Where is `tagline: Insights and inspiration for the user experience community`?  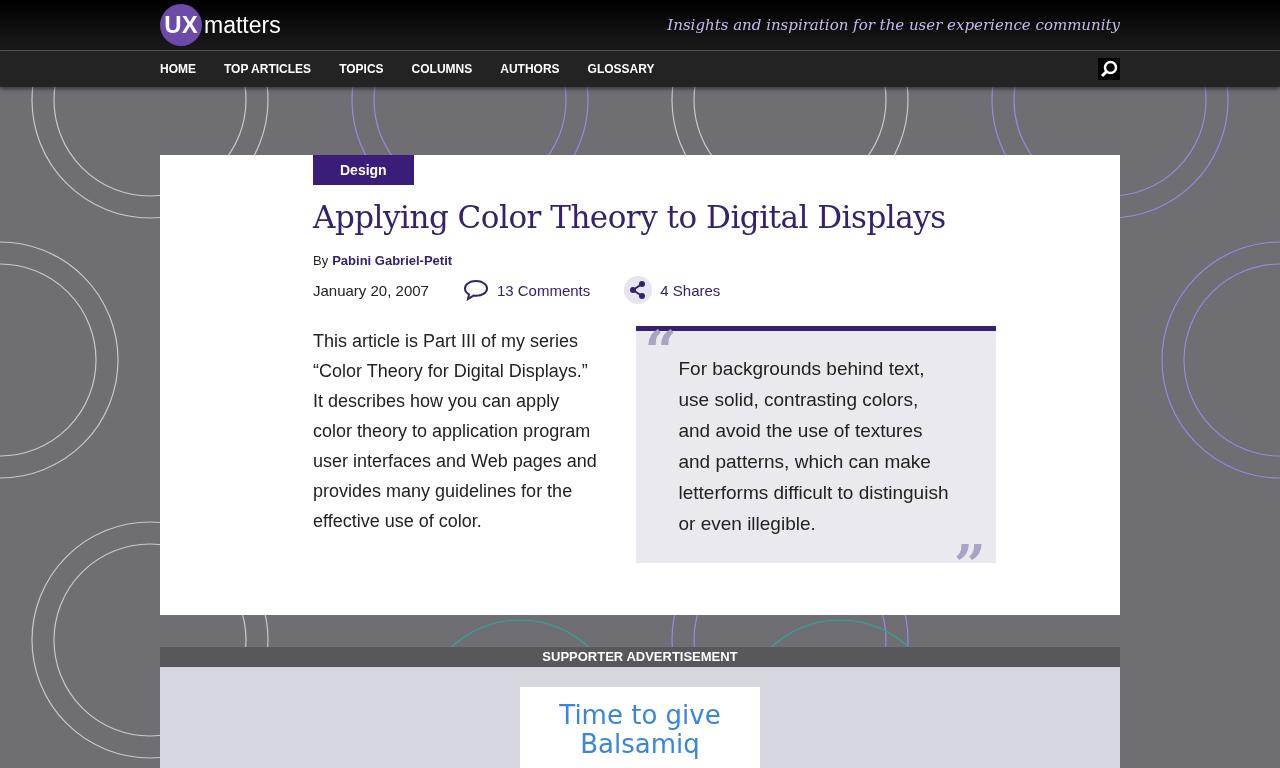
tagline: Insights and inspiration for the user experience community is located at coordinates (893, 25).